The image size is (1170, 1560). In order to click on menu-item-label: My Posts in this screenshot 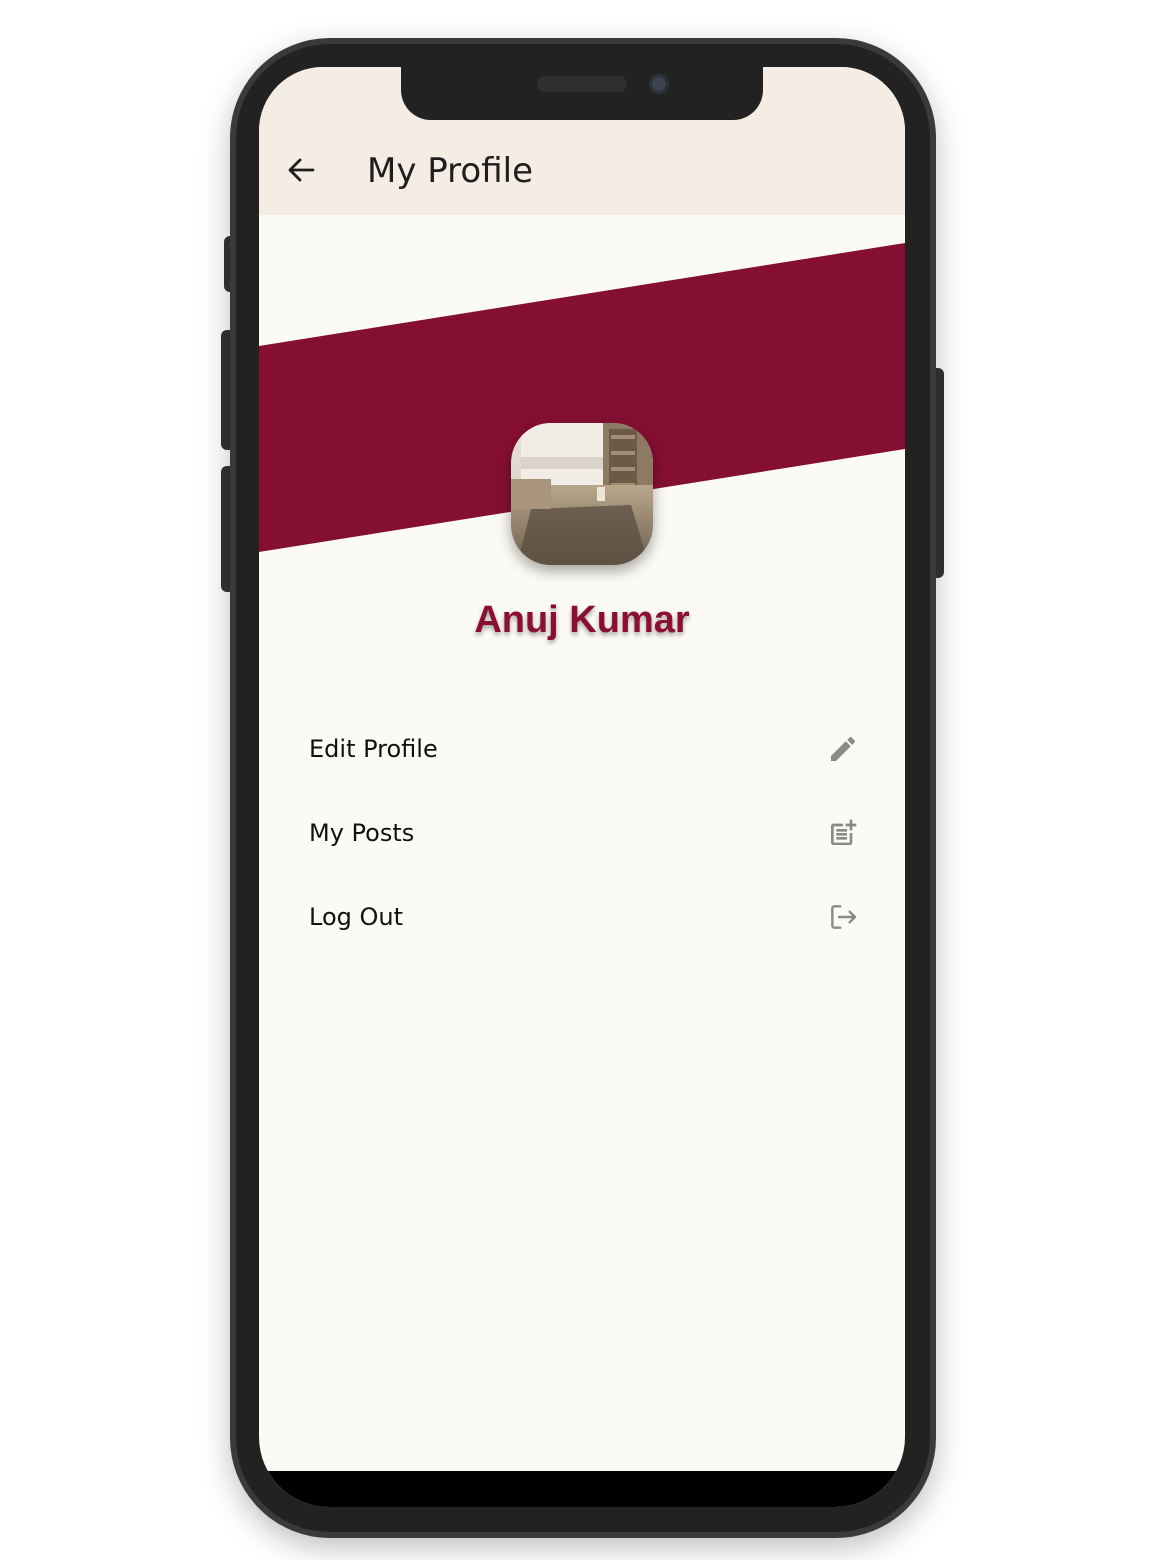, I will do `click(362, 833)`.